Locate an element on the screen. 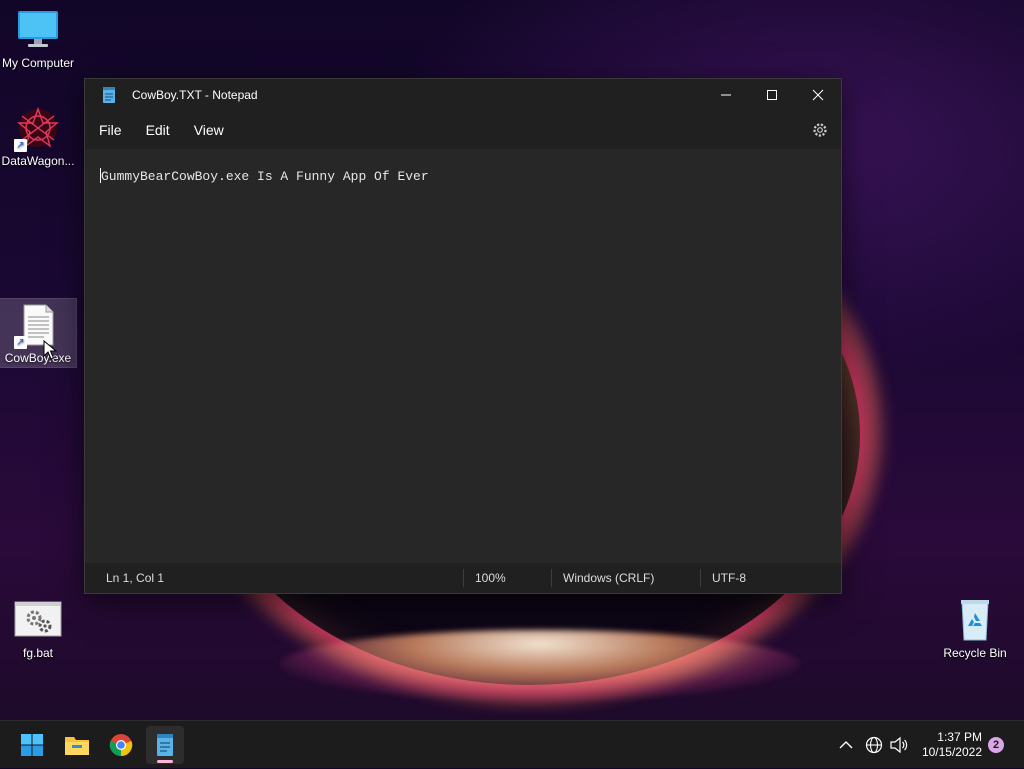 This screenshot has height=769, width=1024. notepad-taskbar-button is located at coordinates (165, 745).